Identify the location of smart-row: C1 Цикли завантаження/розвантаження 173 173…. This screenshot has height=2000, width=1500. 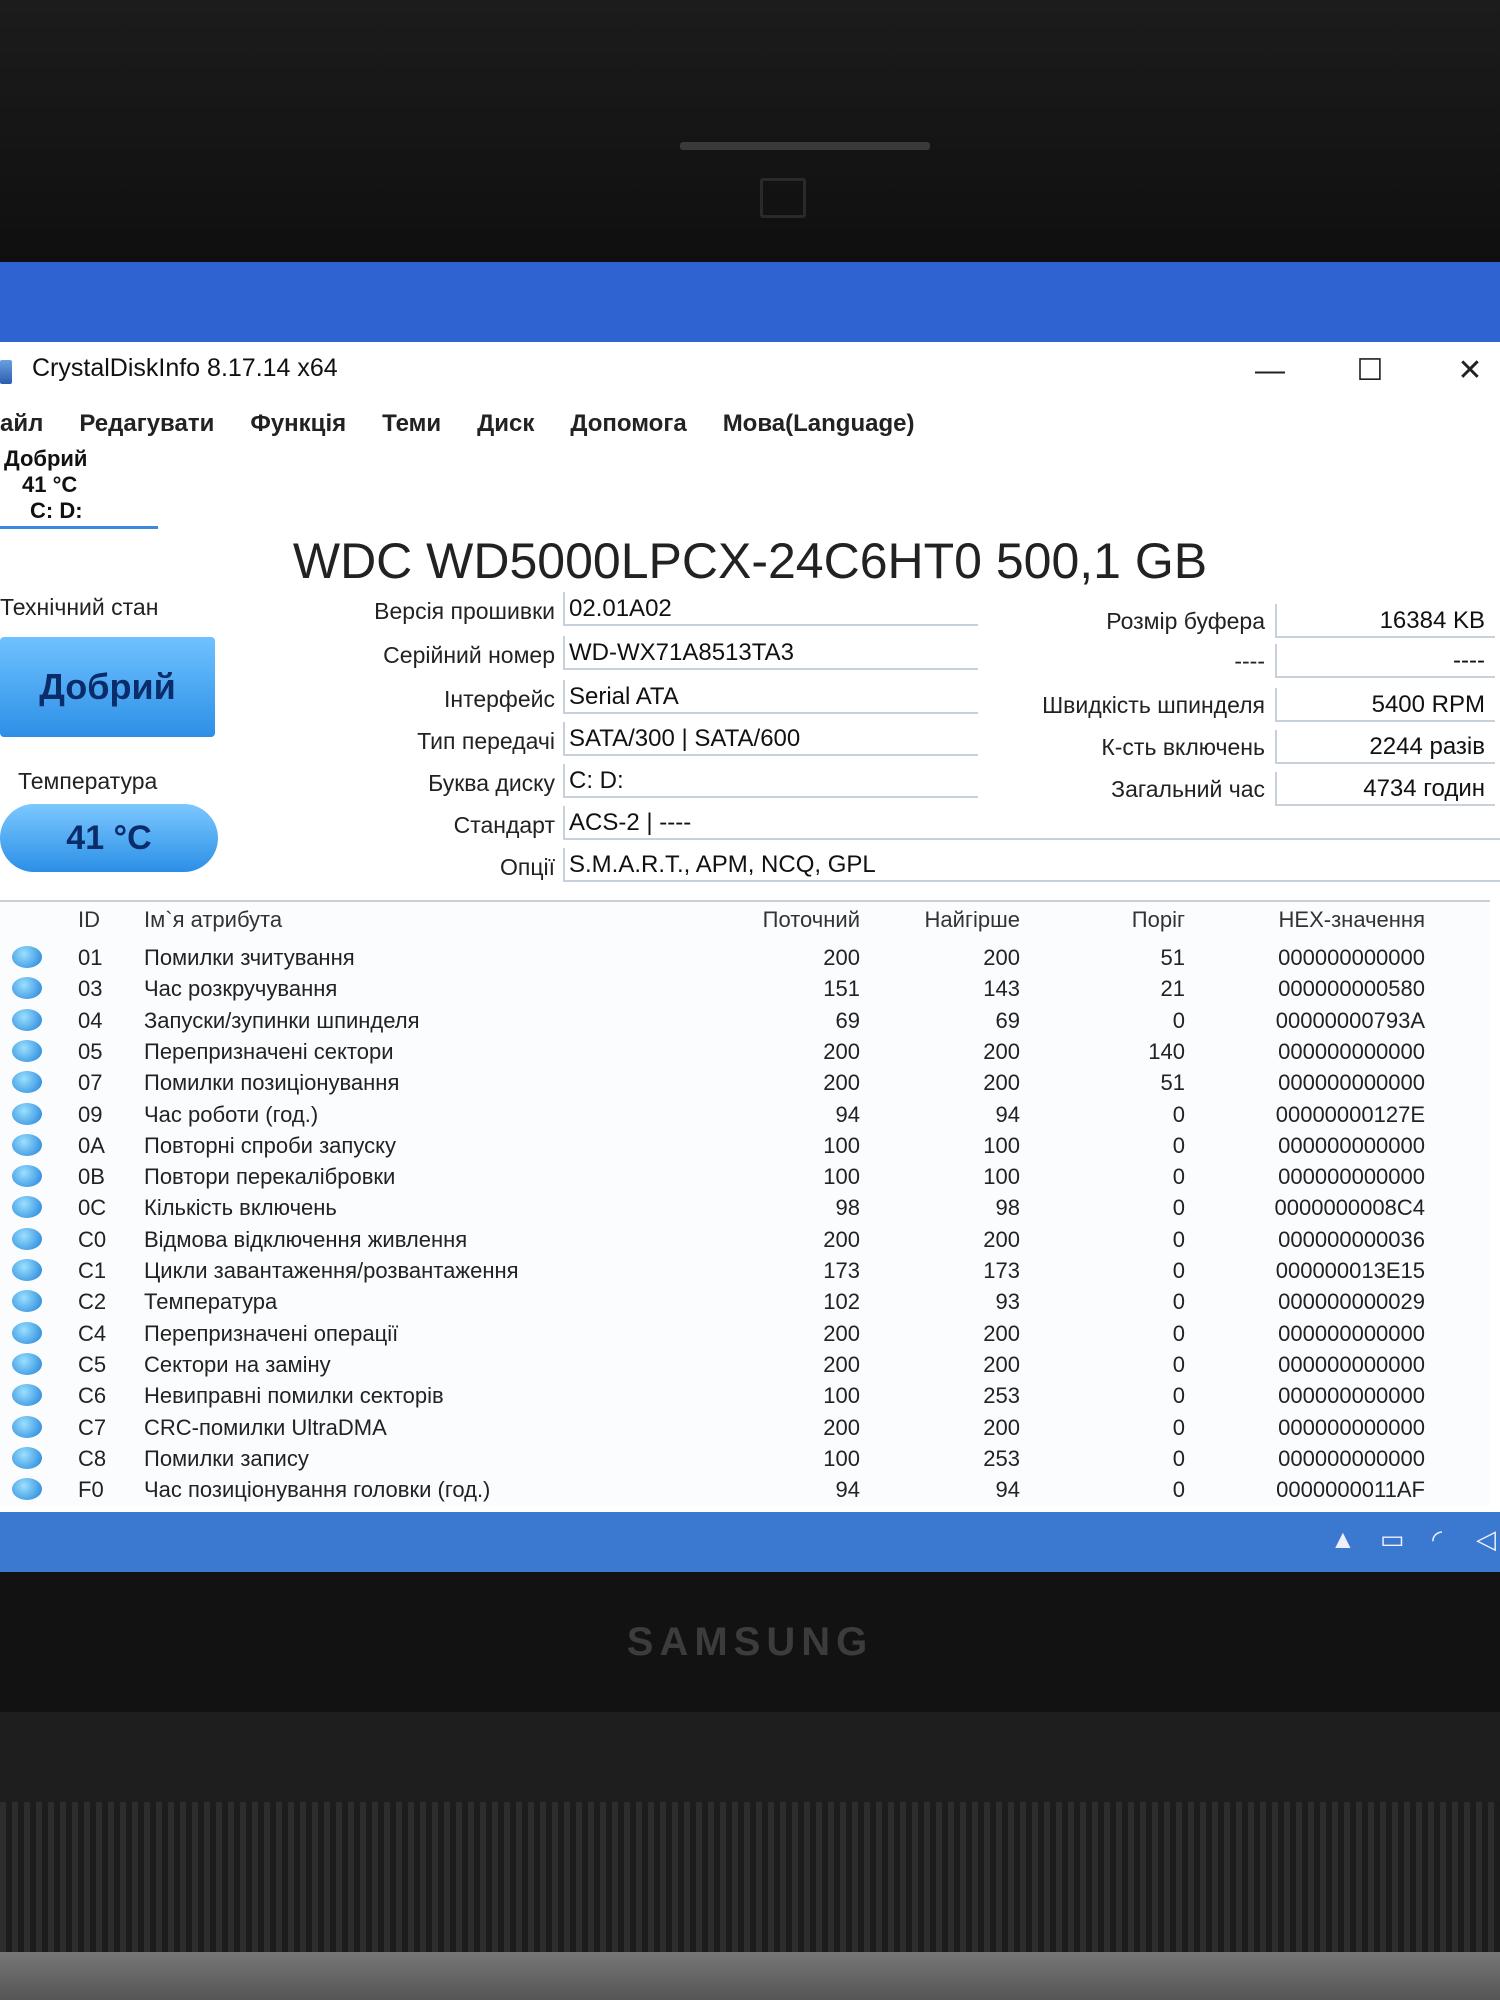
(745, 1270).